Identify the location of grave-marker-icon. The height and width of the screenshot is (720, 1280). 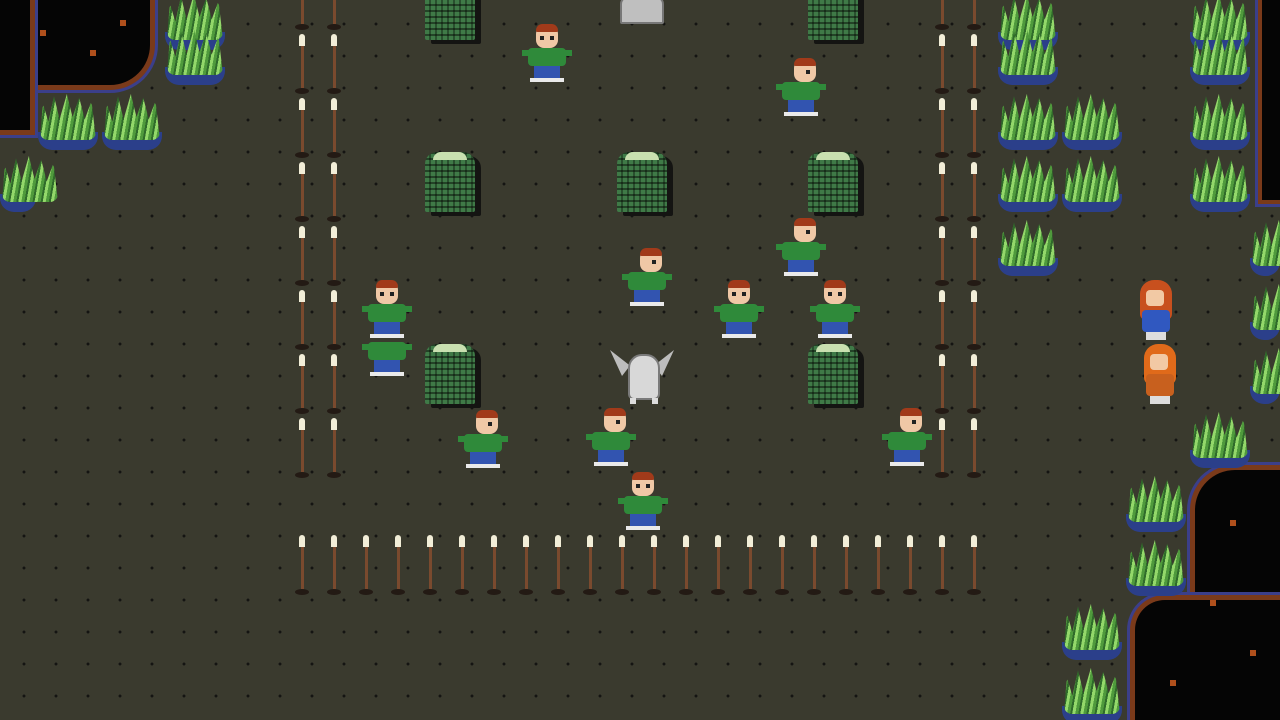
(642, 12).